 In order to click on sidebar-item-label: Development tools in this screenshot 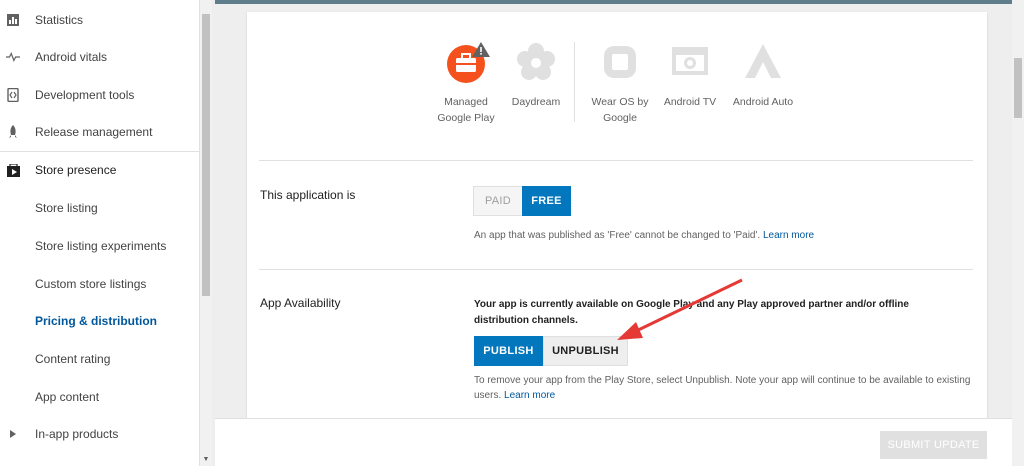, I will do `click(85, 95)`.